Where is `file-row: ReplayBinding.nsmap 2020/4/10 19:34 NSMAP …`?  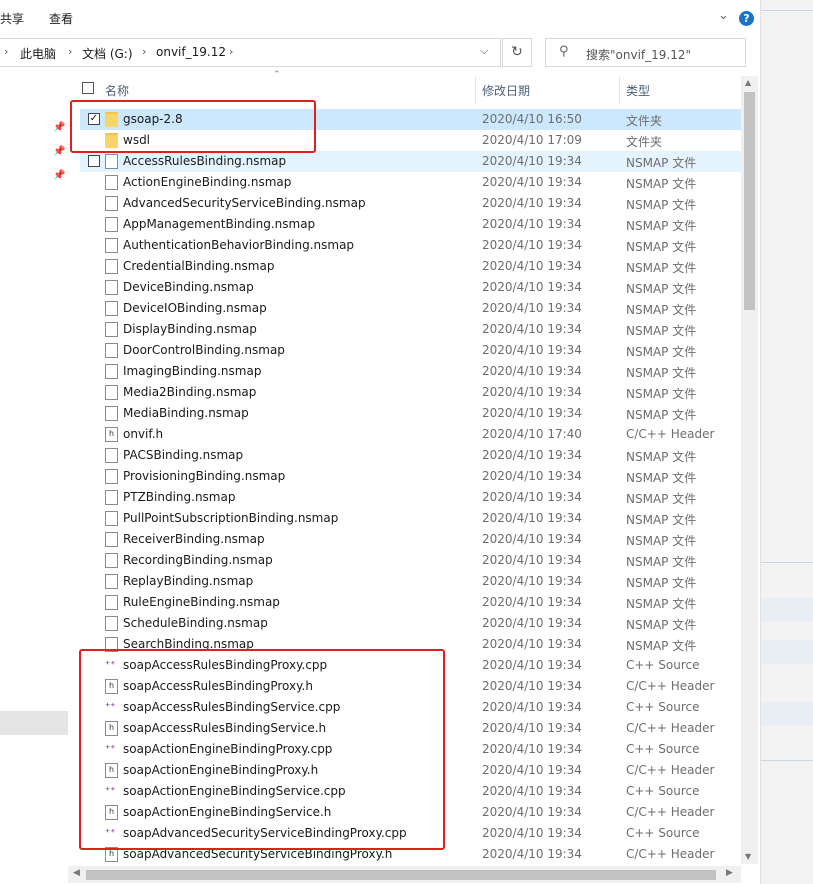
file-row: ReplayBinding.nsmap 2020/4/10 19:34 NSMAP … is located at coordinates (410, 581).